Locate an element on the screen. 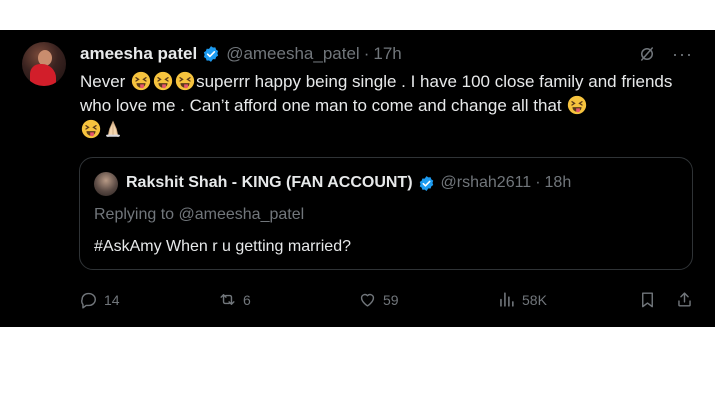 The image size is (715, 402). tweet-time: 17h is located at coordinates (387, 54).